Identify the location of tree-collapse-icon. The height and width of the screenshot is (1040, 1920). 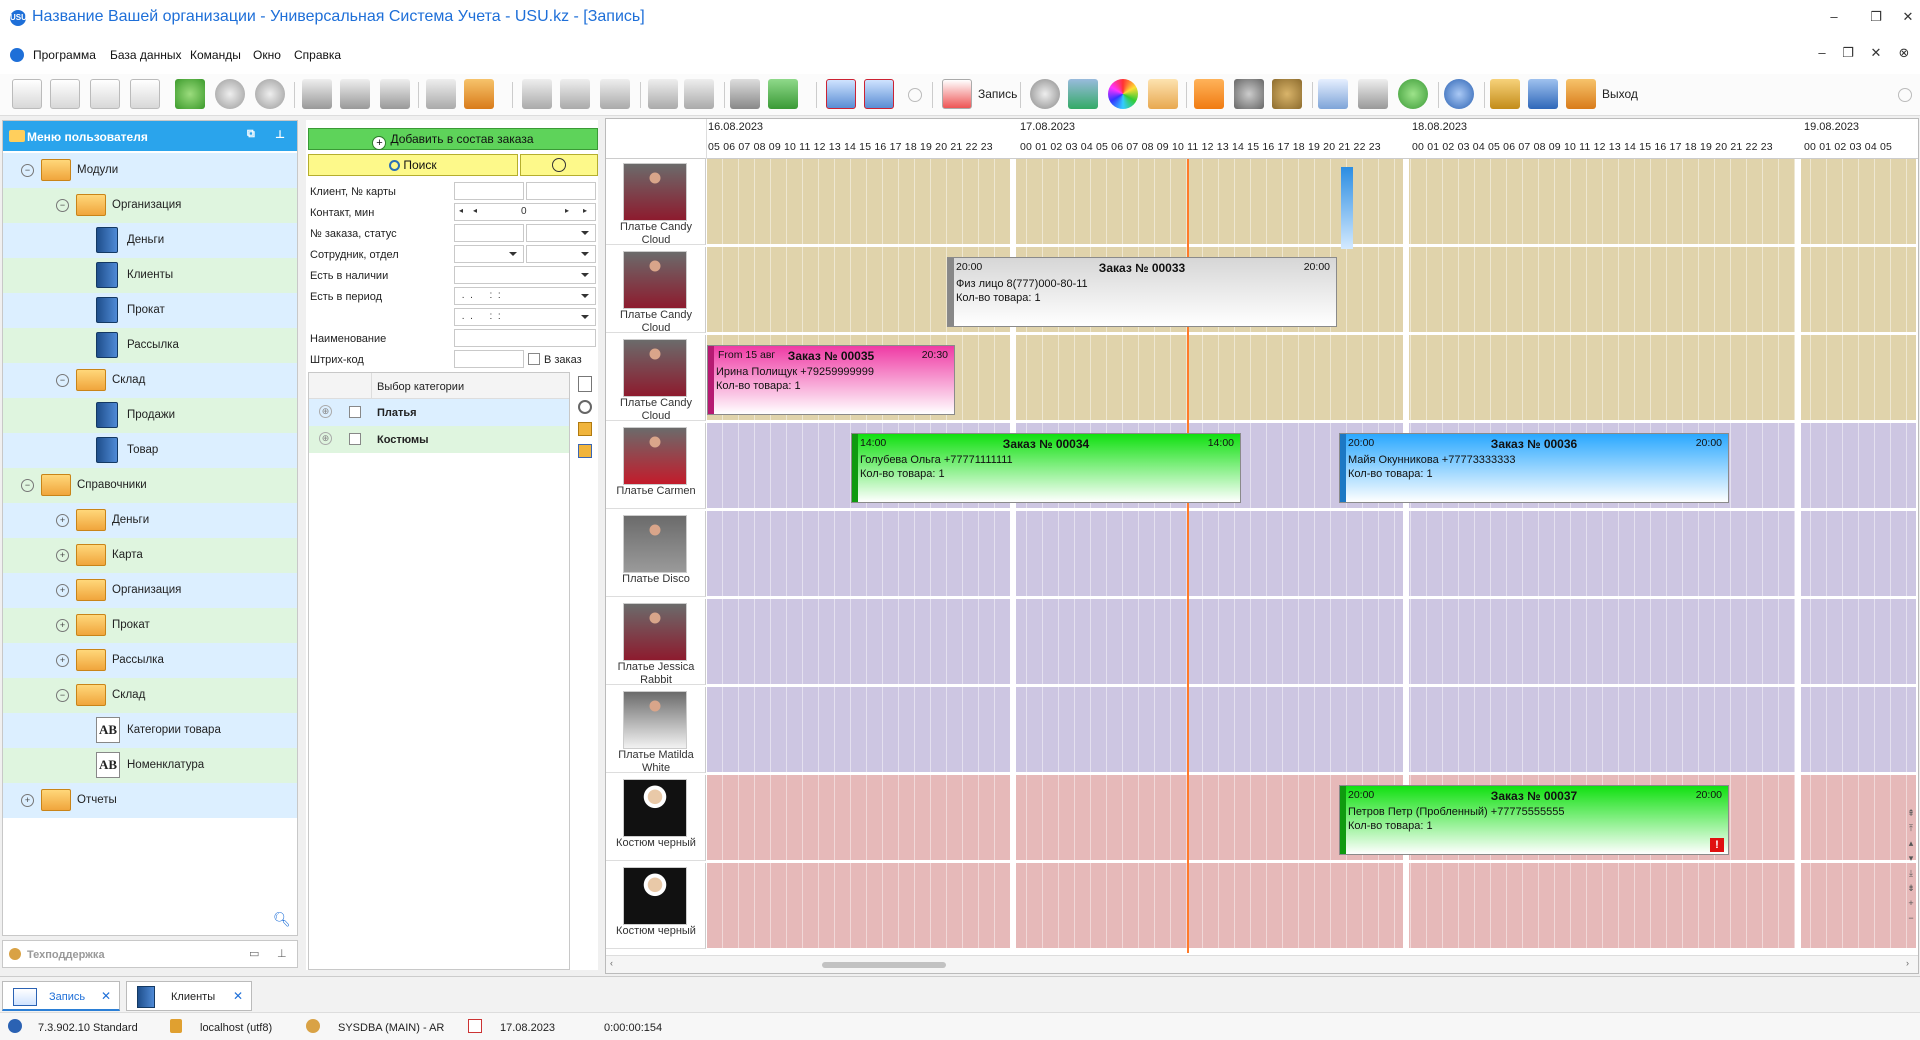
(615, 94).